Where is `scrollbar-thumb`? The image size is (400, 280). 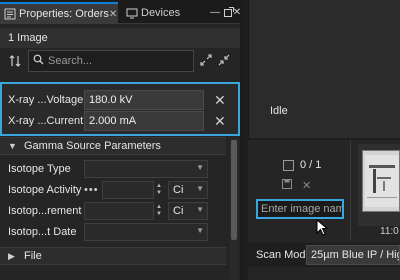 scrollbar-thumb is located at coordinates (234, 190).